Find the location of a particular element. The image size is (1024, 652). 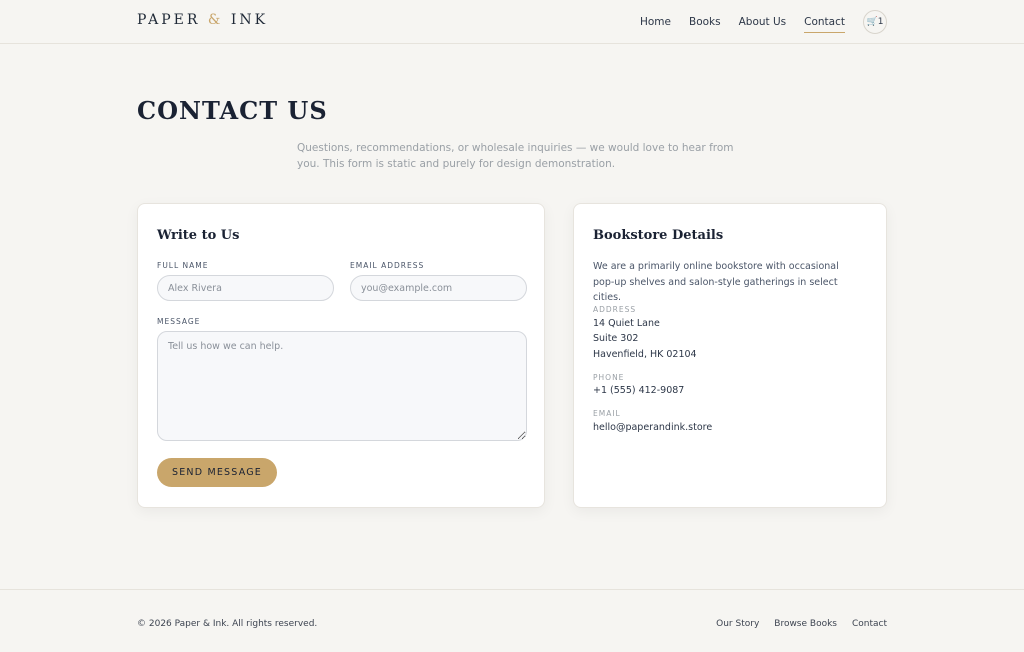

address-label: ADDRESS is located at coordinates (615, 309).